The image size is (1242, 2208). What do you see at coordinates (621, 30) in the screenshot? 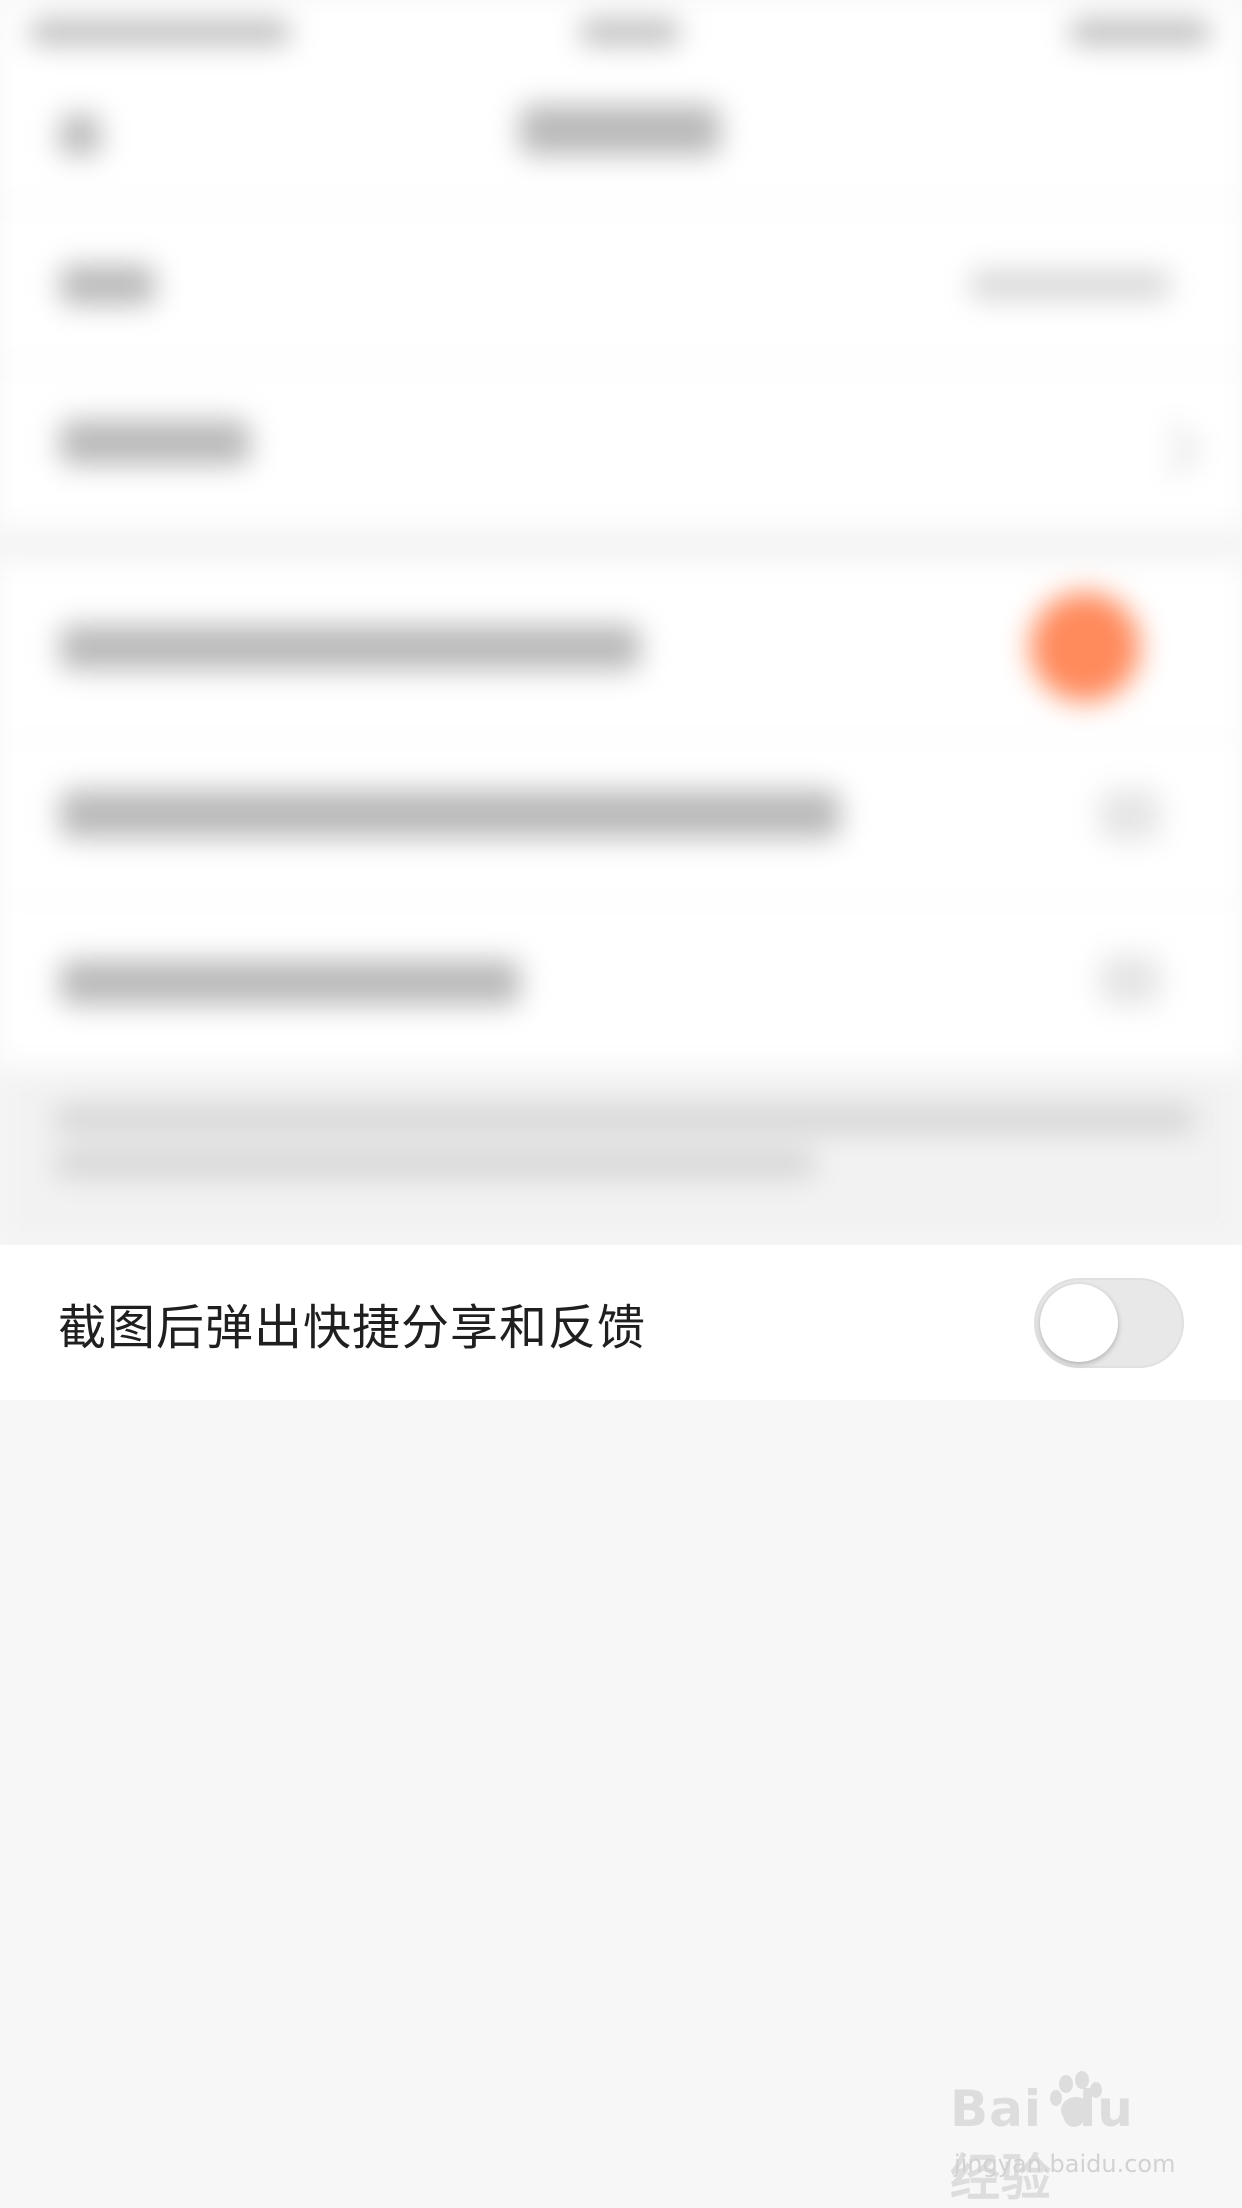
I see `status-bar` at bounding box center [621, 30].